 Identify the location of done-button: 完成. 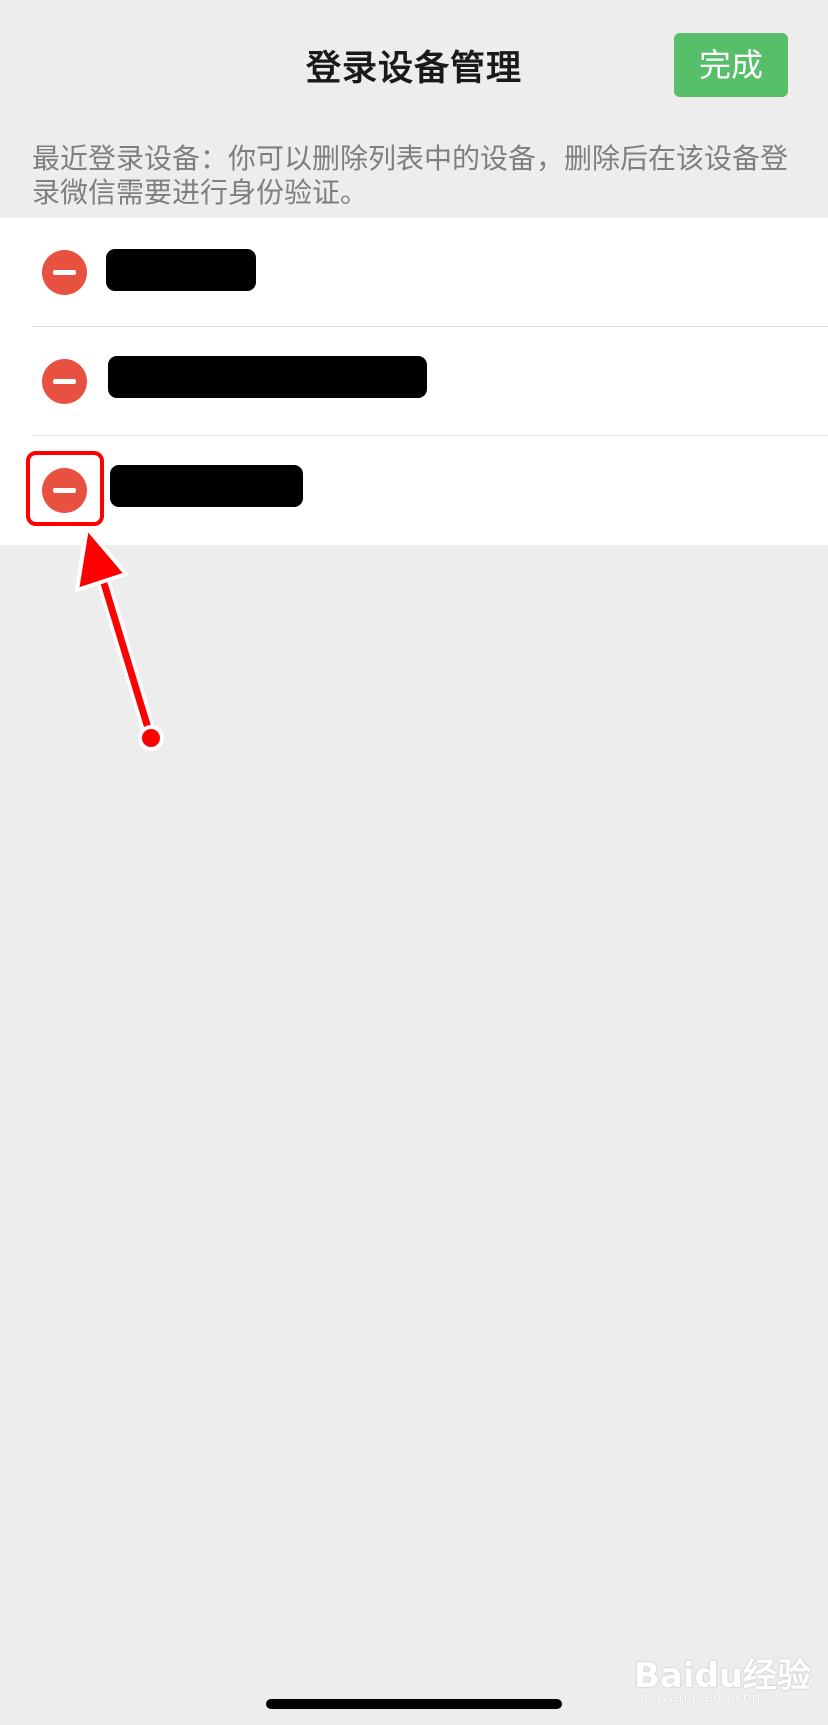
(731, 65).